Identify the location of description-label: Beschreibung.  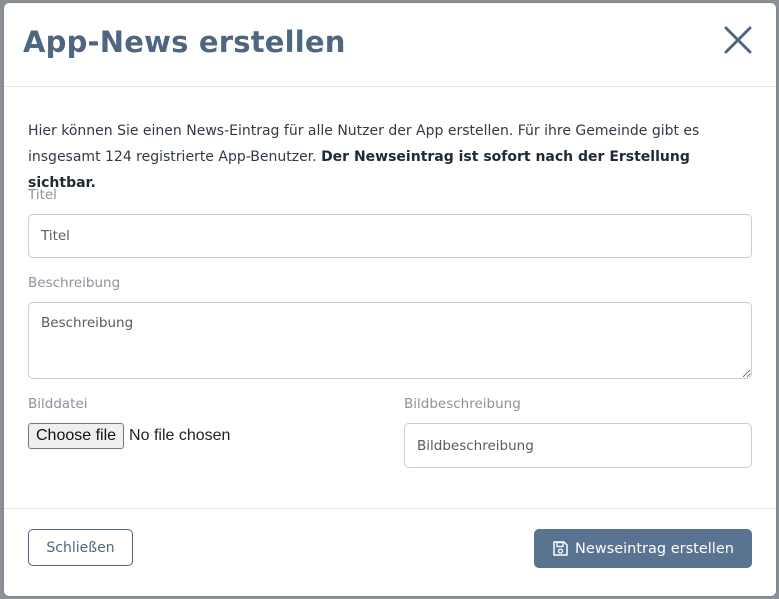
(74, 283).